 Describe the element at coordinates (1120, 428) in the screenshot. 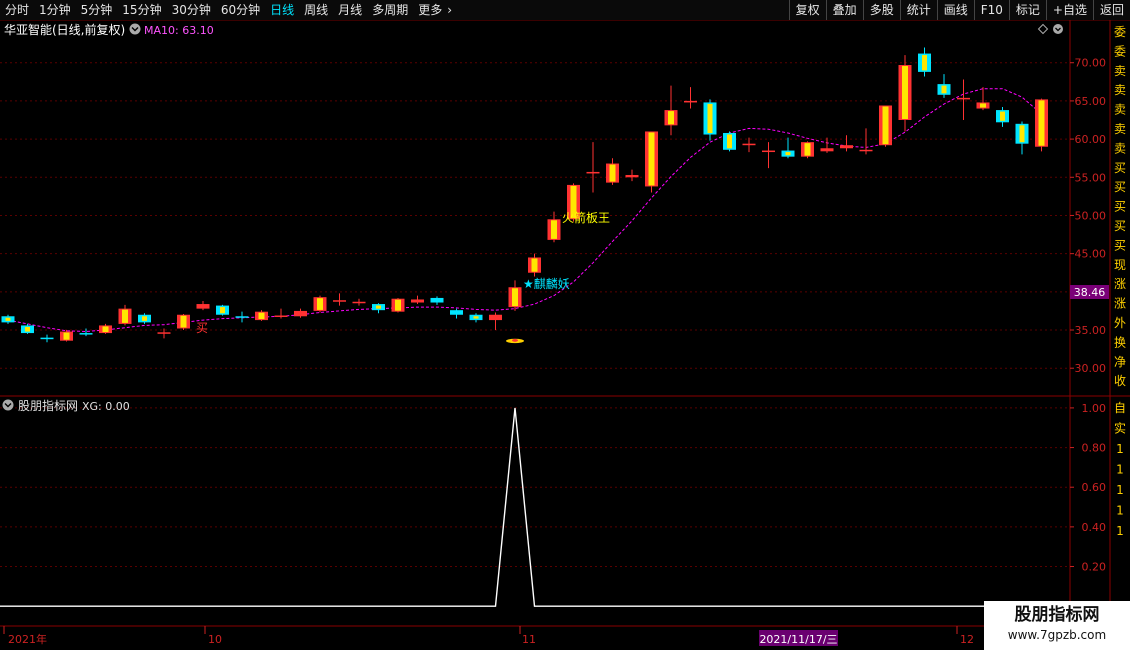

I see `strip-char: 实` at that location.